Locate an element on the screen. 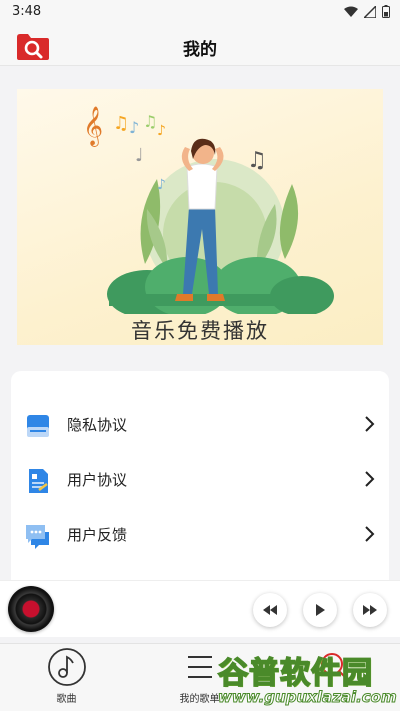  next-icon is located at coordinates (370, 610).